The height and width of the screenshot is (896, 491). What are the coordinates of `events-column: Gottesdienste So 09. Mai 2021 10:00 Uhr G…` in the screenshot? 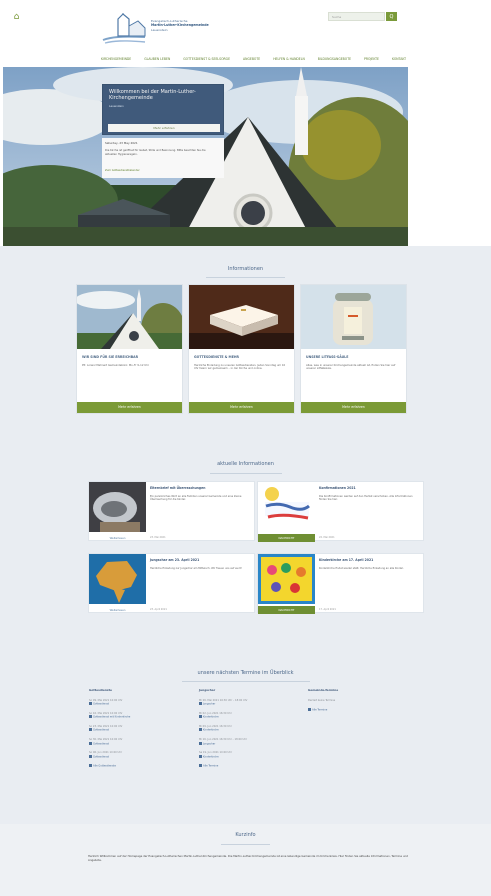 It's located at (144, 728).